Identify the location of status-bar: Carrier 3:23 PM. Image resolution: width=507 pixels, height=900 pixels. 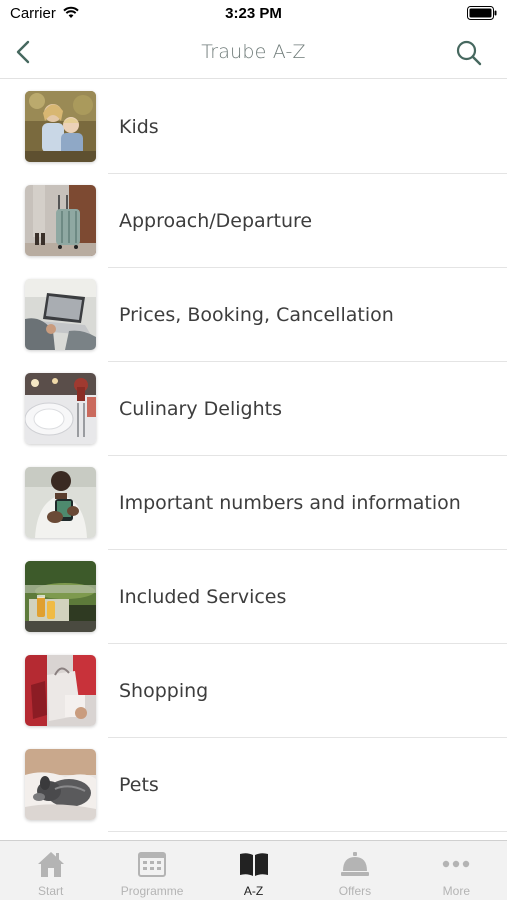
(253, 14).